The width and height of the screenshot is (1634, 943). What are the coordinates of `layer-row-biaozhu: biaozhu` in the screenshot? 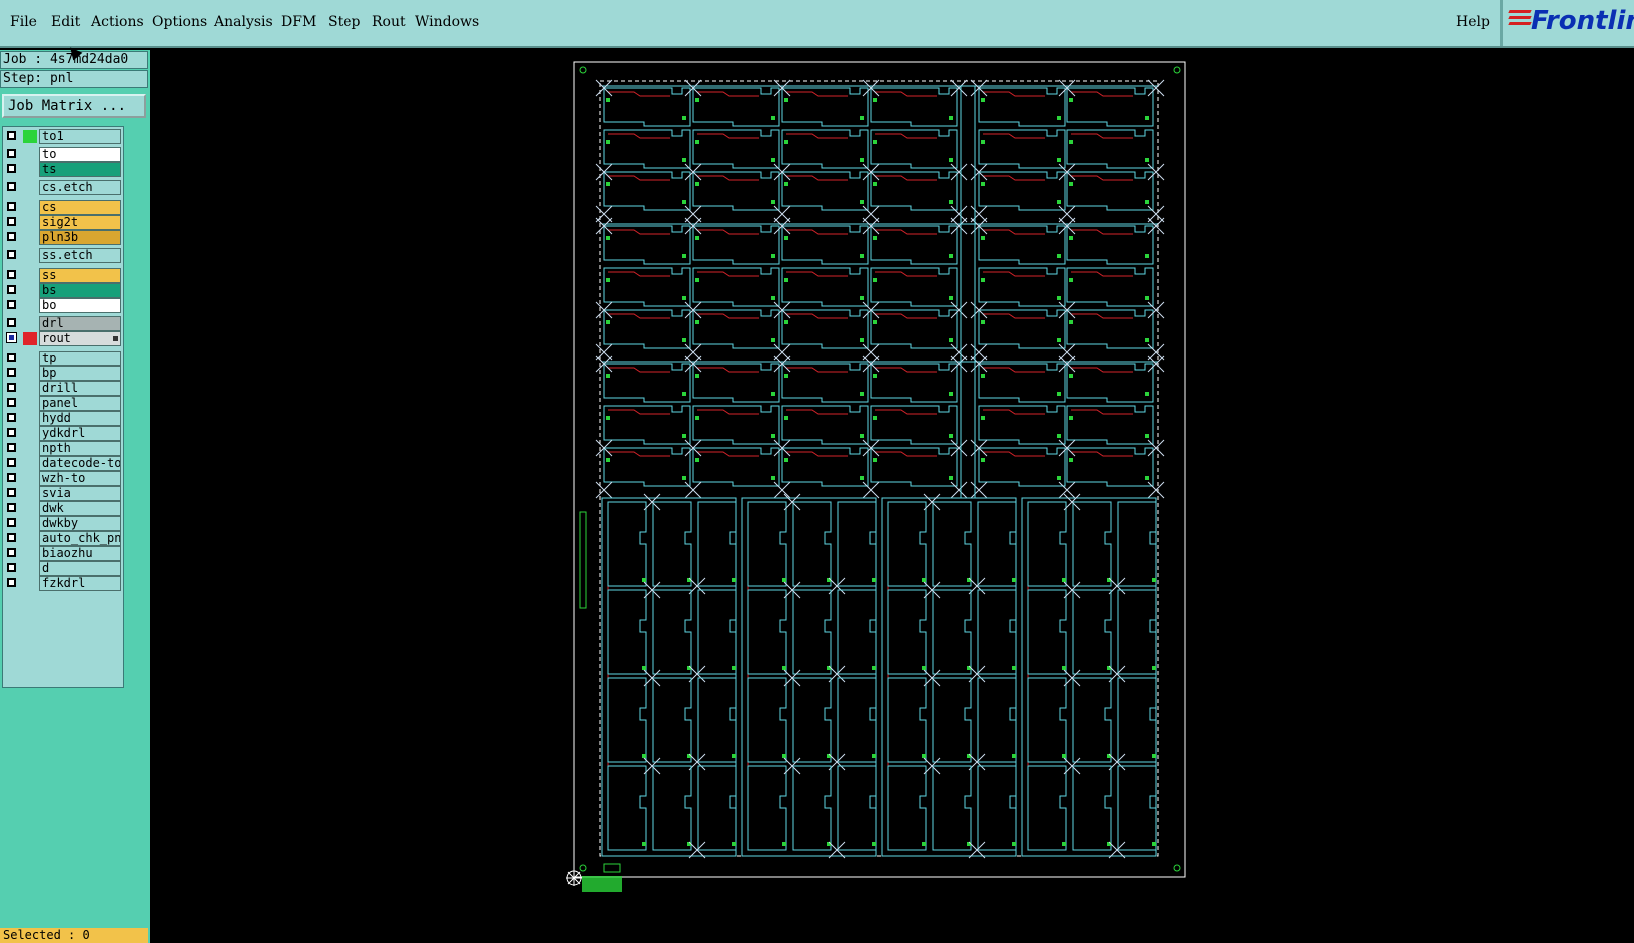 It's located at (63, 553).